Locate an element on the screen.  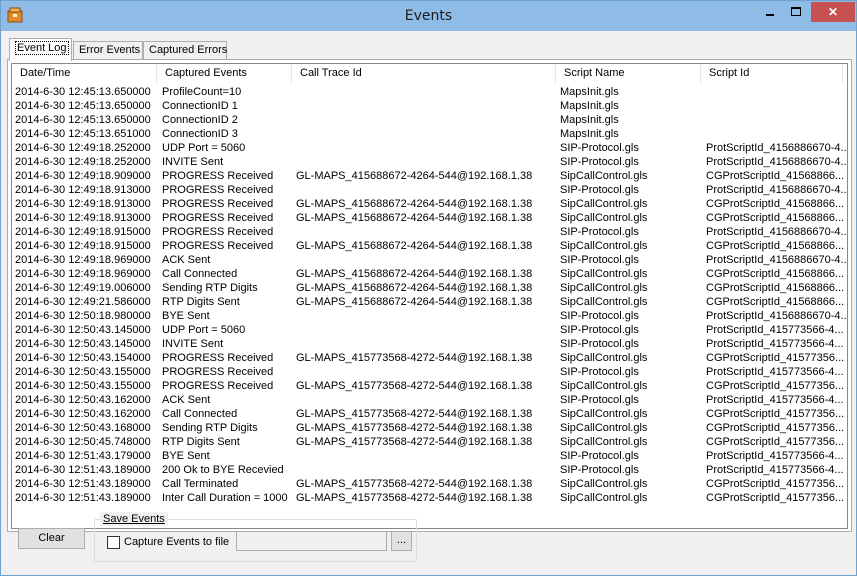
save-events-label: Save Events is located at coordinates (134, 519).